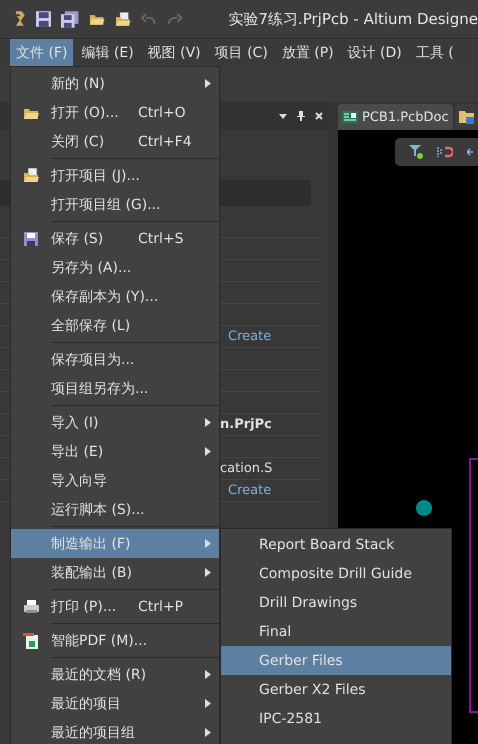 The image size is (478, 744). What do you see at coordinates (336, 718) in the screenshot?
I see `menu-item: IPC-2581` at bounding box center [336, 718].